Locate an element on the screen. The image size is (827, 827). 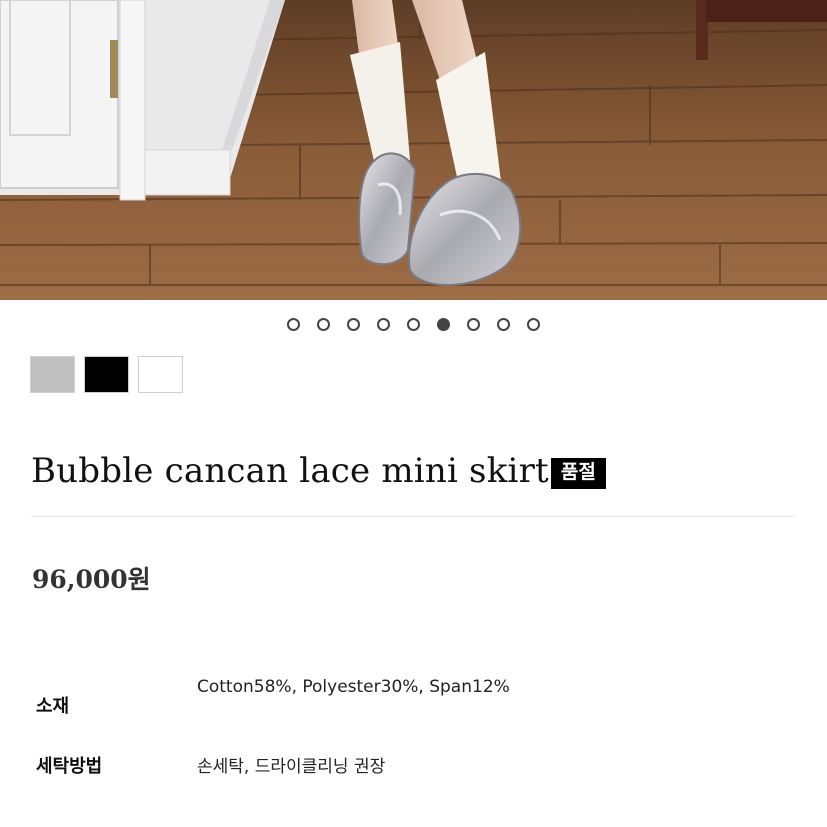
sold-out-badge: 품절 is located at coordinates (578, 473).